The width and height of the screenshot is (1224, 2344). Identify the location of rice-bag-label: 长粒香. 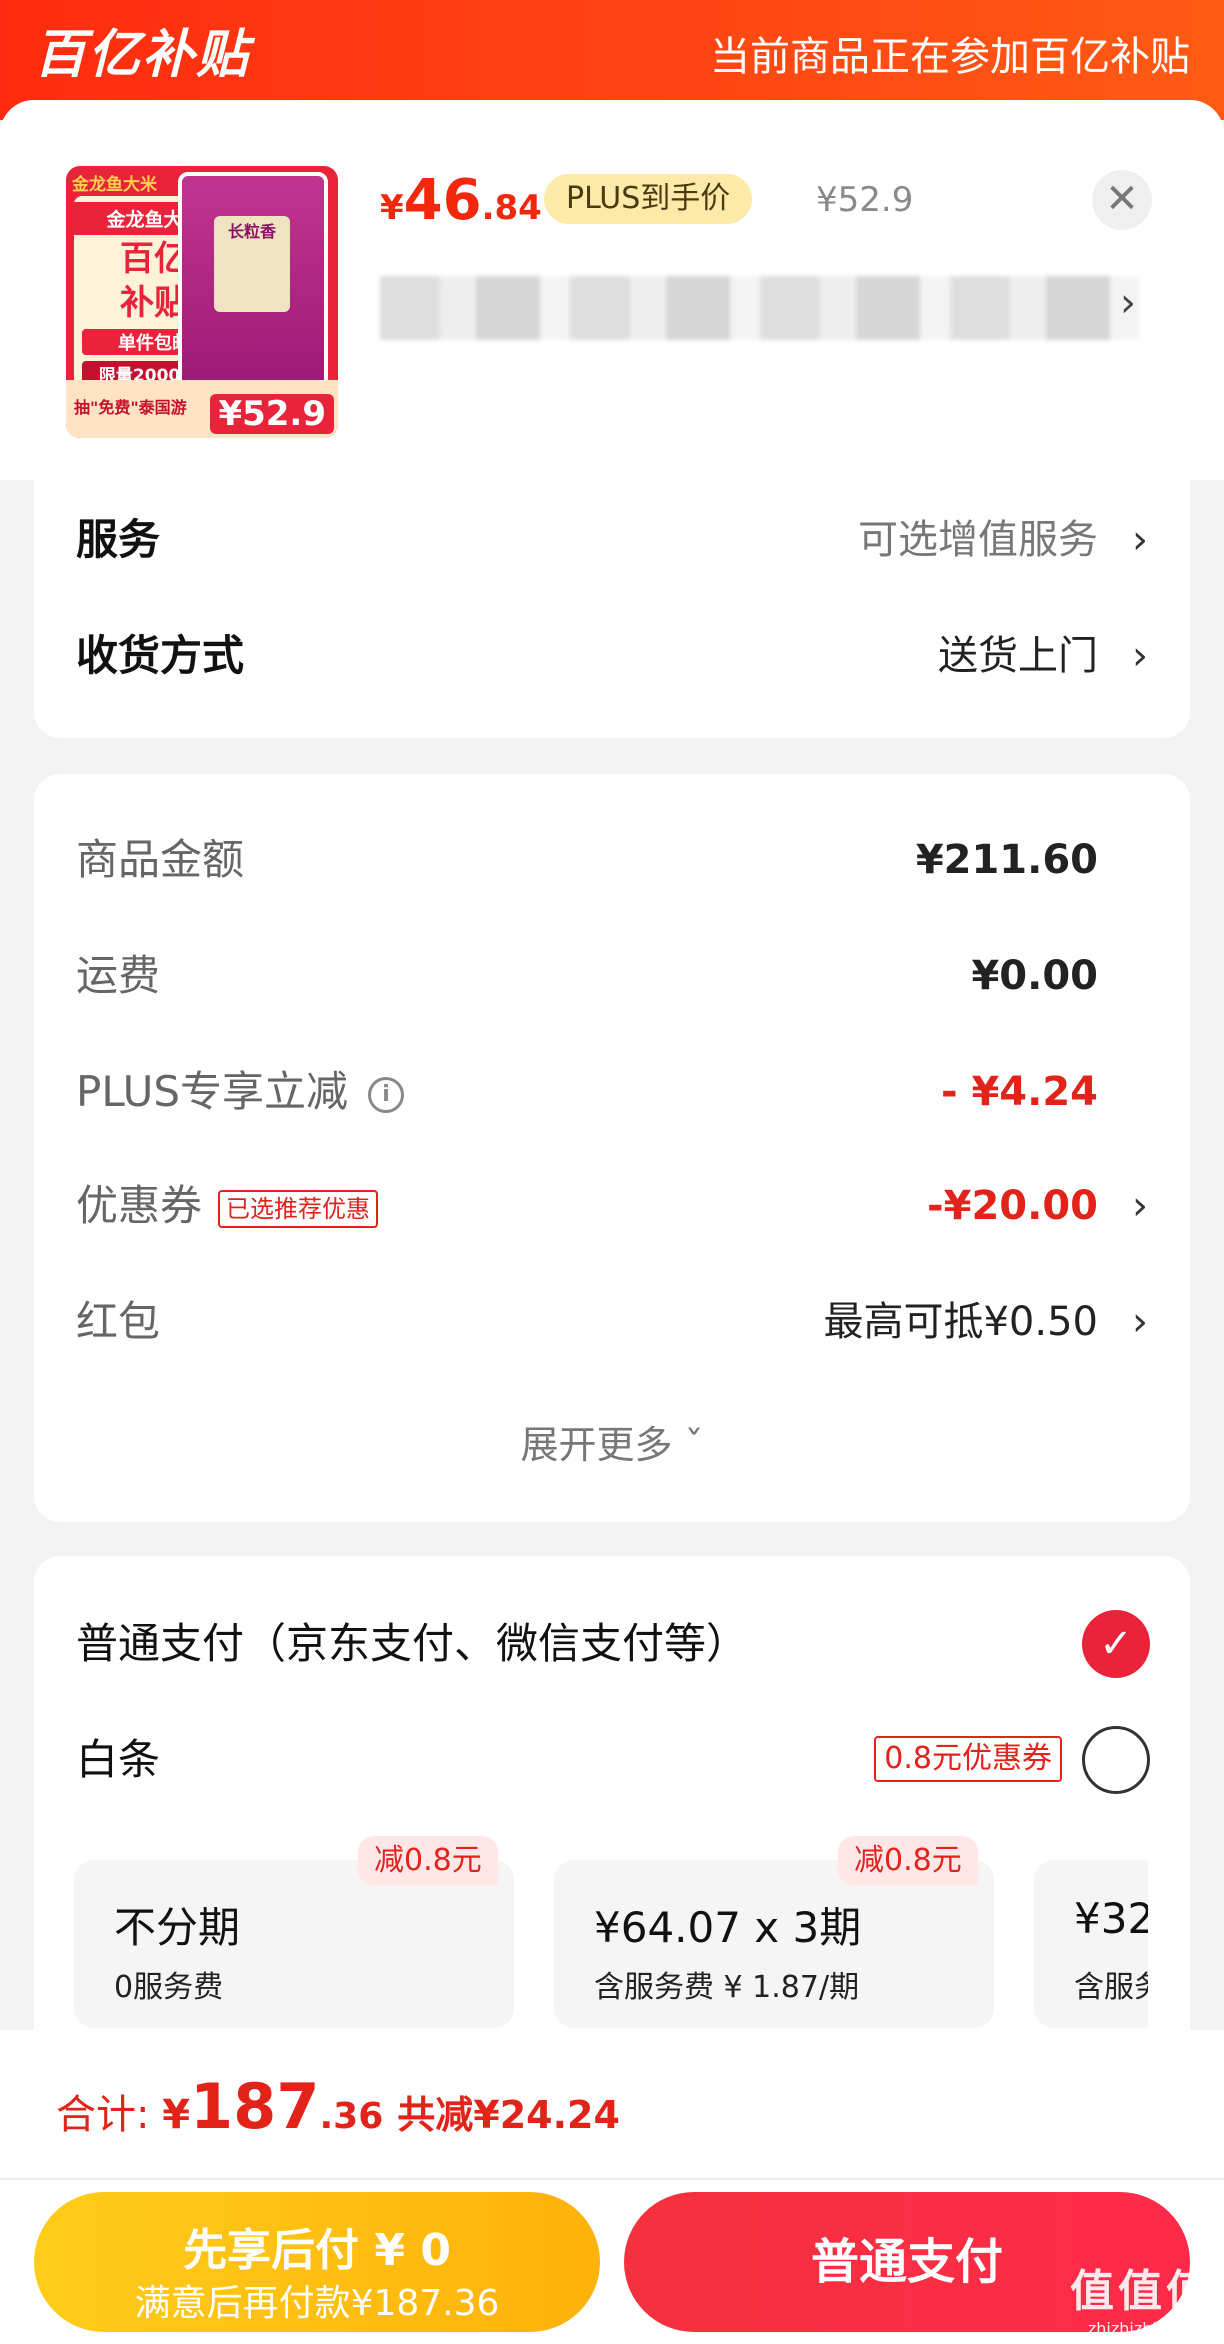
(252, 264).